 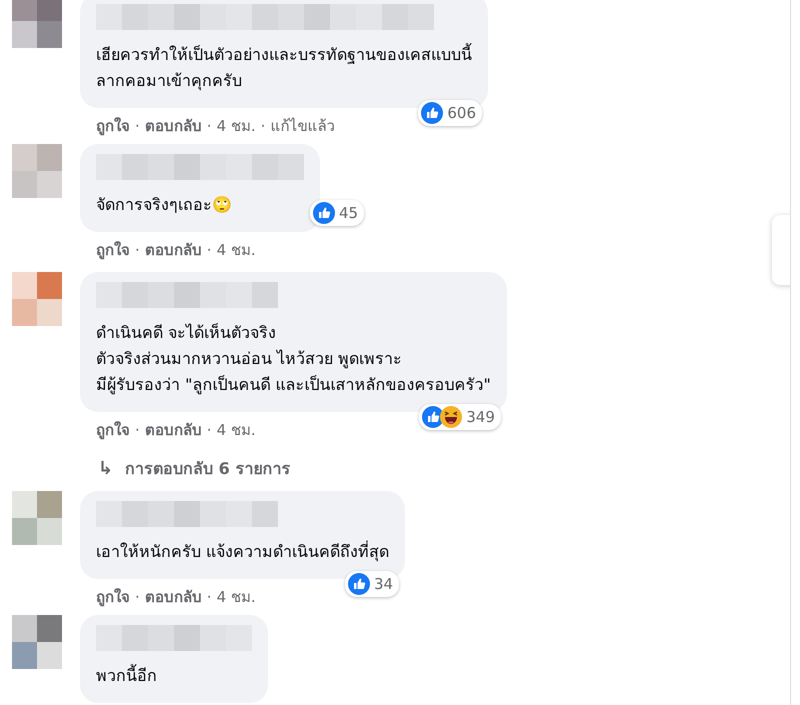 What do you see at coordinates (461, 113) in the screenshot?
I see `reaction-count: 606` at bounding box center [461, 113].